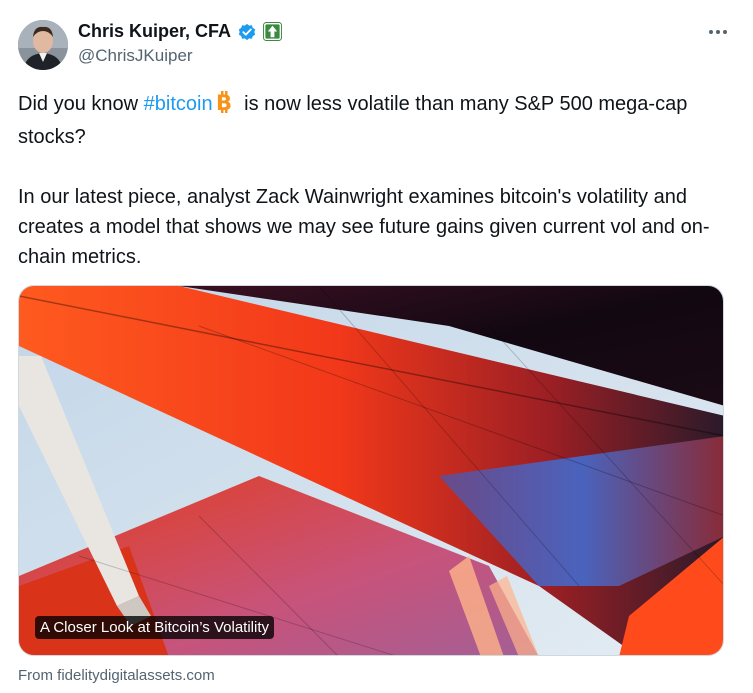  Describe the element at coordinates (154, 31) in the screenshot. I see `author-display-name: Chris Kuiper, CFA` at that location.